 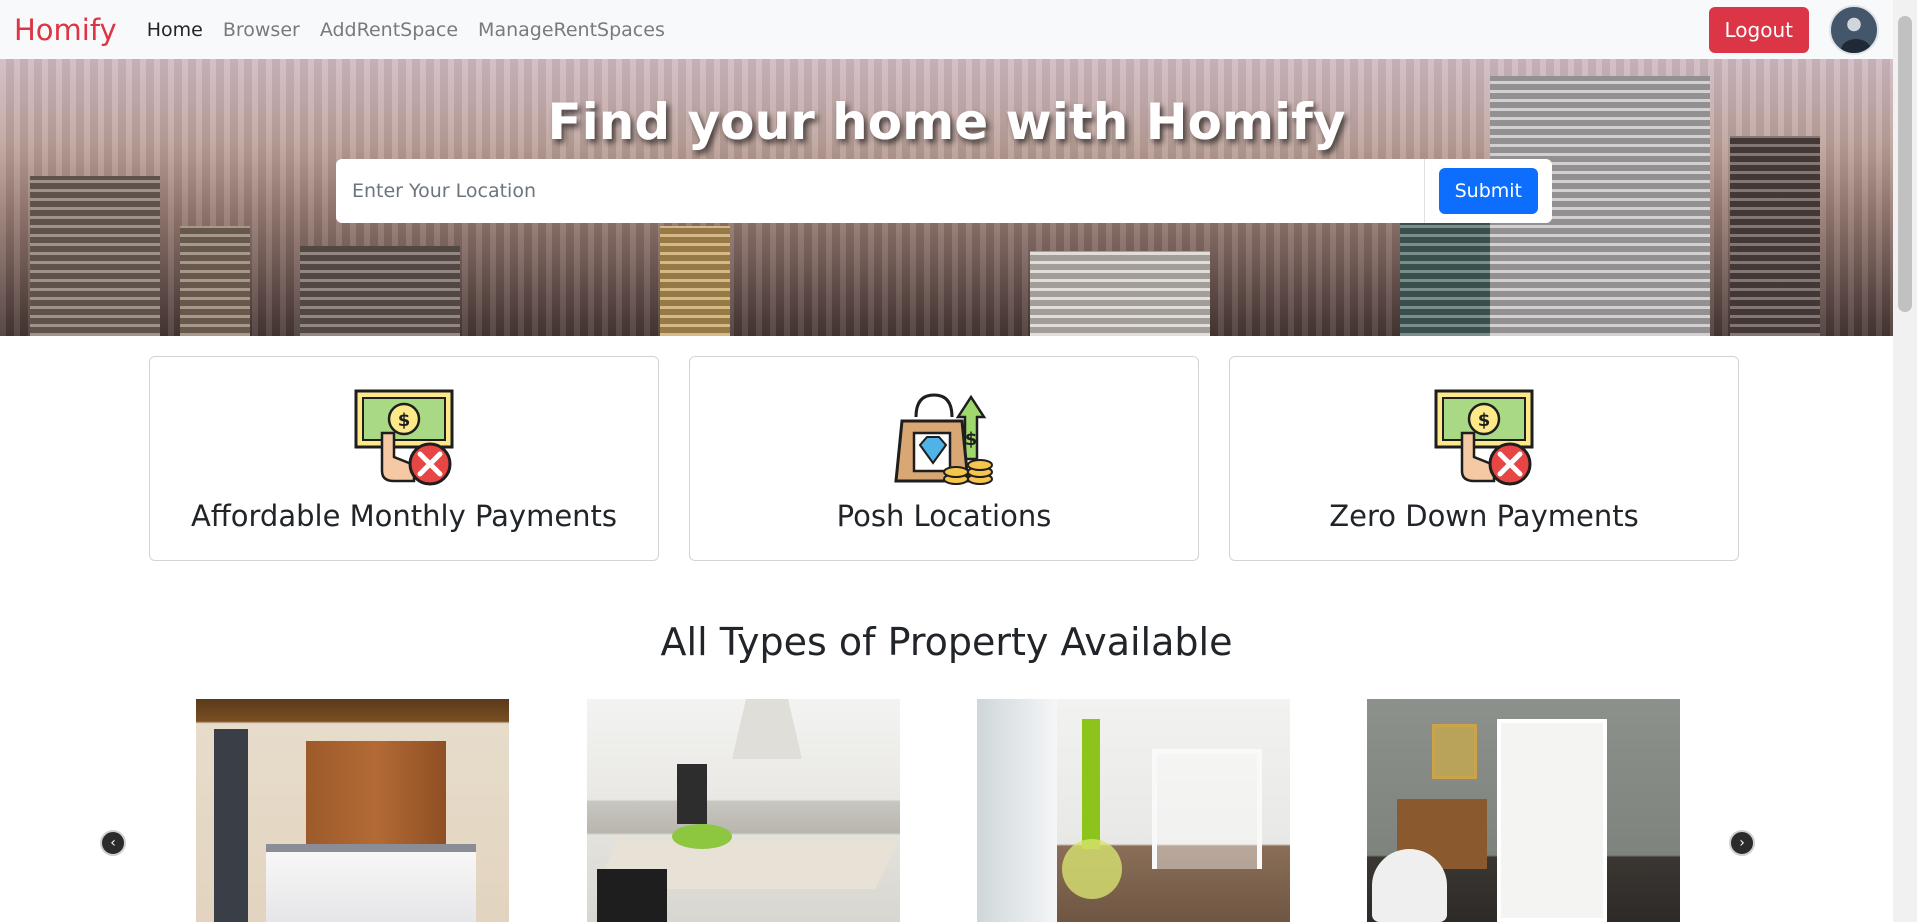 I want to click on bedroom-bed, so click(x=371, y=883).